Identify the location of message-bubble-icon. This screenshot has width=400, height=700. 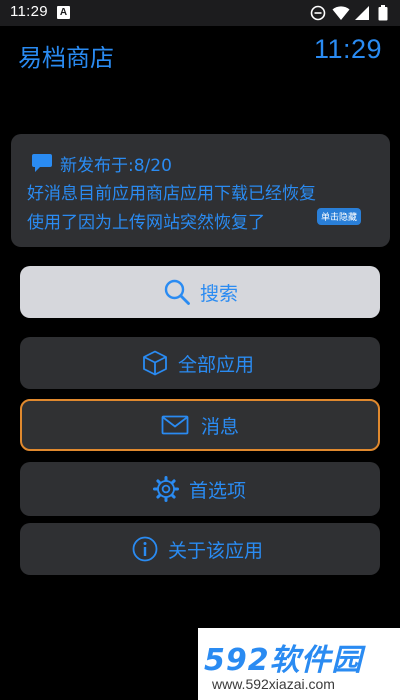
(42, 163).